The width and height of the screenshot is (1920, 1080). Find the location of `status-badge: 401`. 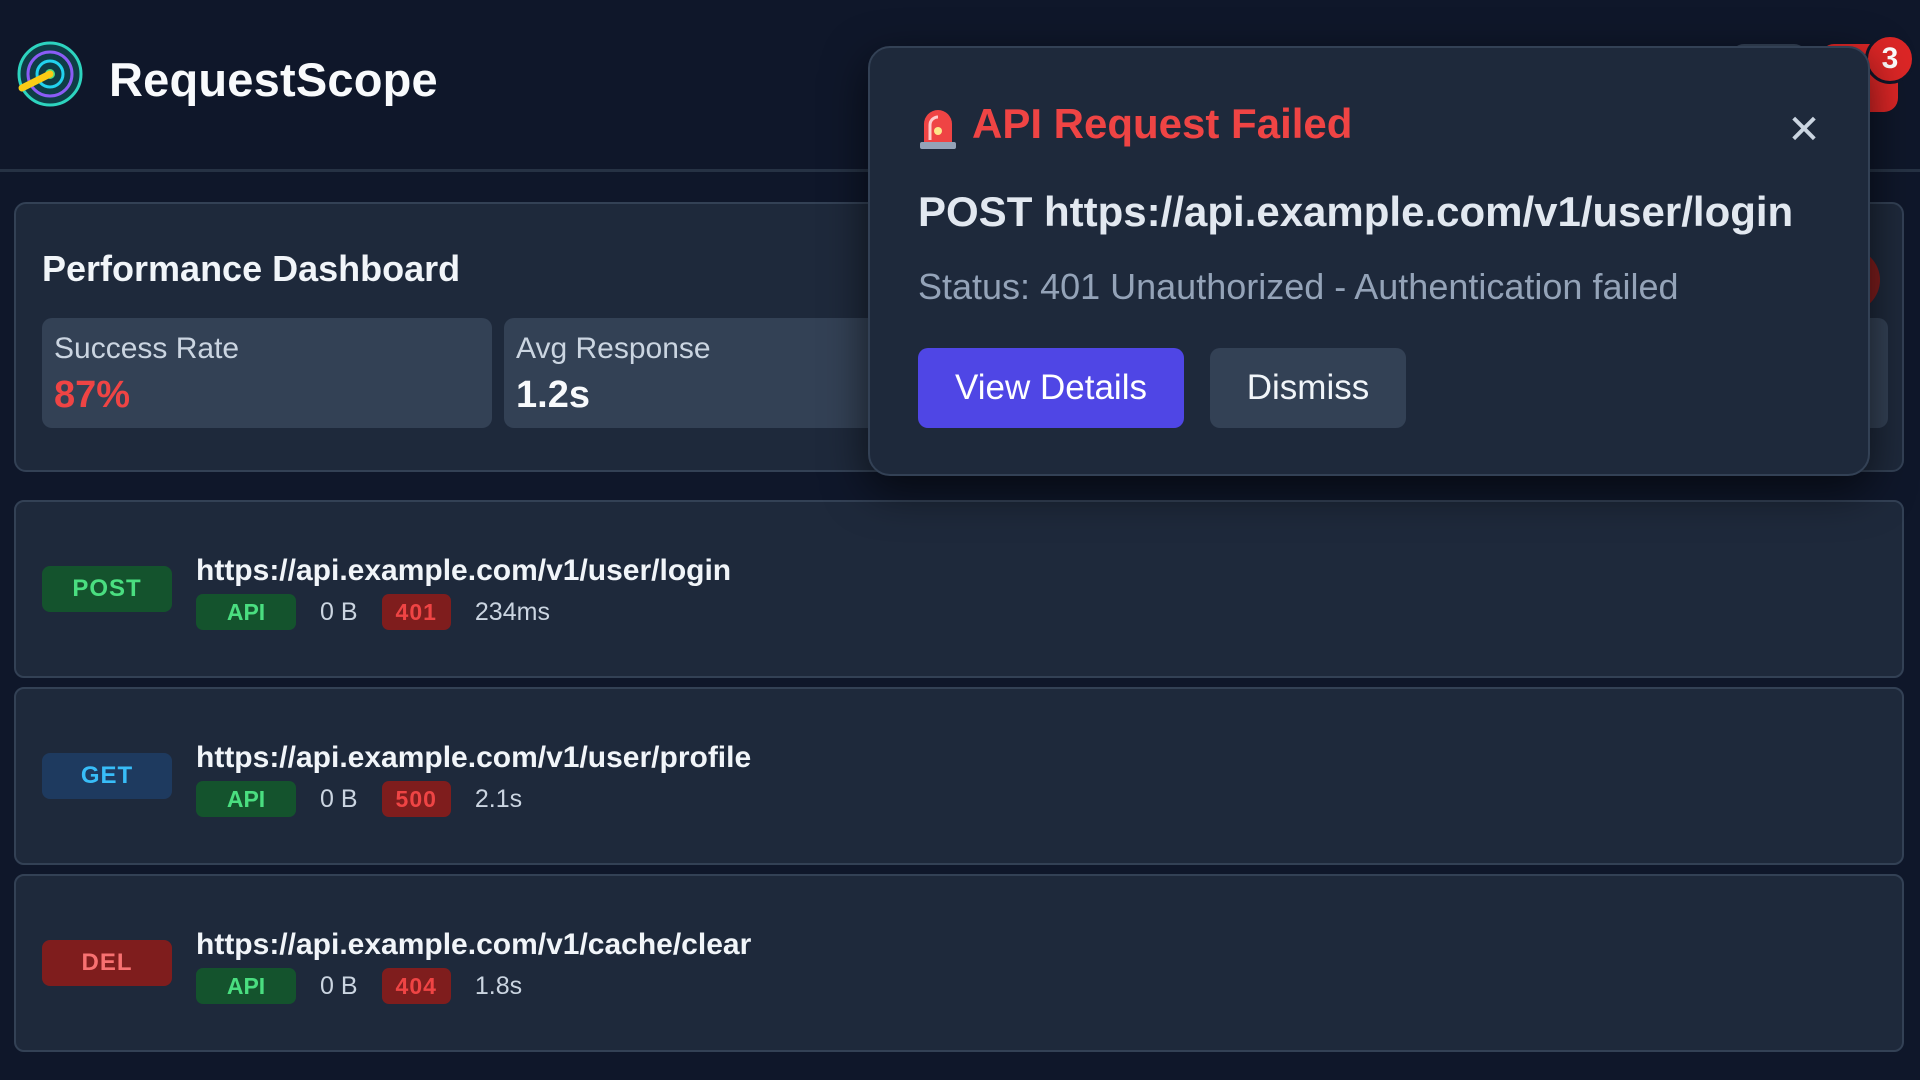

status-badge: 401 is located at coordinates (416, 612).